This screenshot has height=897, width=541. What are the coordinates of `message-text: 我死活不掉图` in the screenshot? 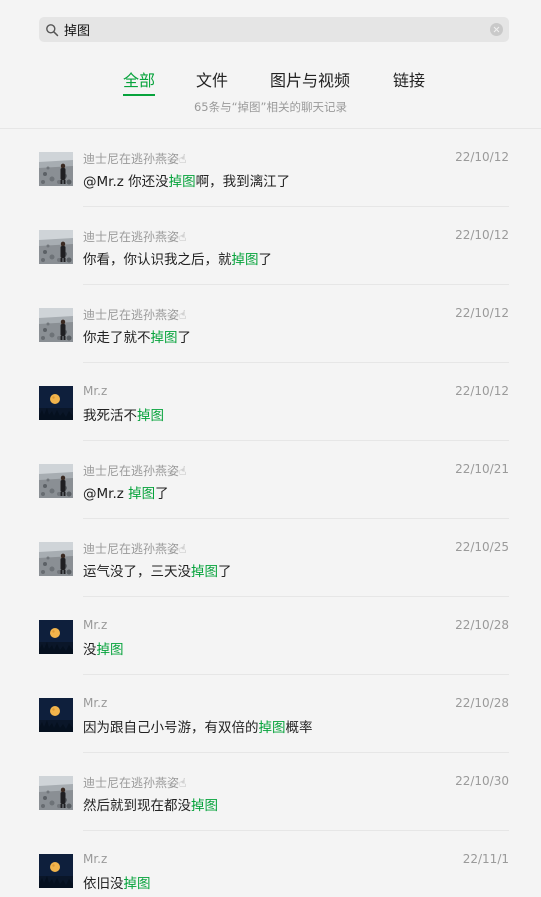 It's located at (123, 414).